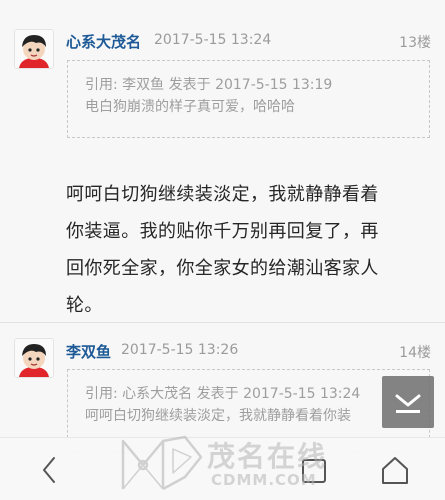  I want to click on post-floor: 13楼, so click(415, 43).